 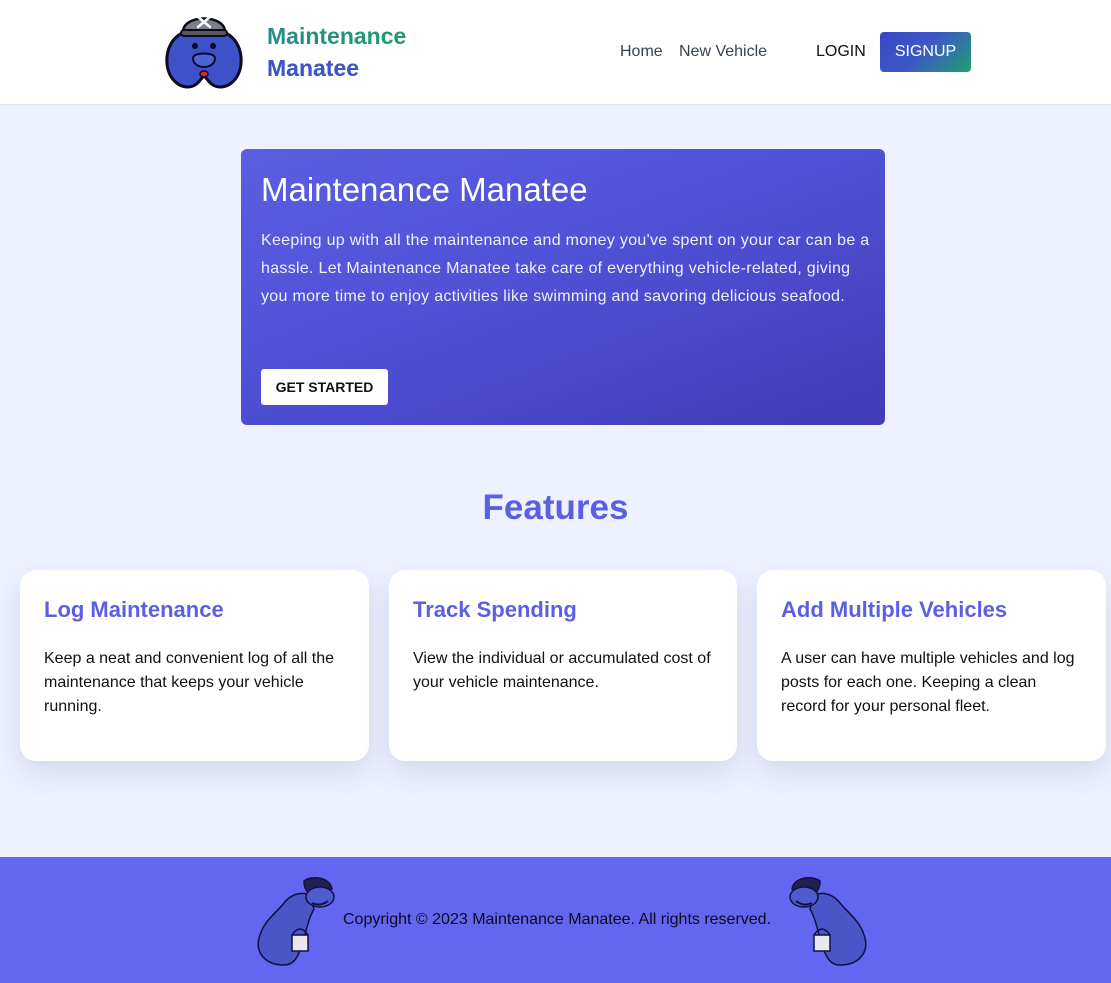 What do you see at coordinates (495, 609) in the screenshot?
I see `feature-card-title: Track Spending` at bounding box center [495, 609].